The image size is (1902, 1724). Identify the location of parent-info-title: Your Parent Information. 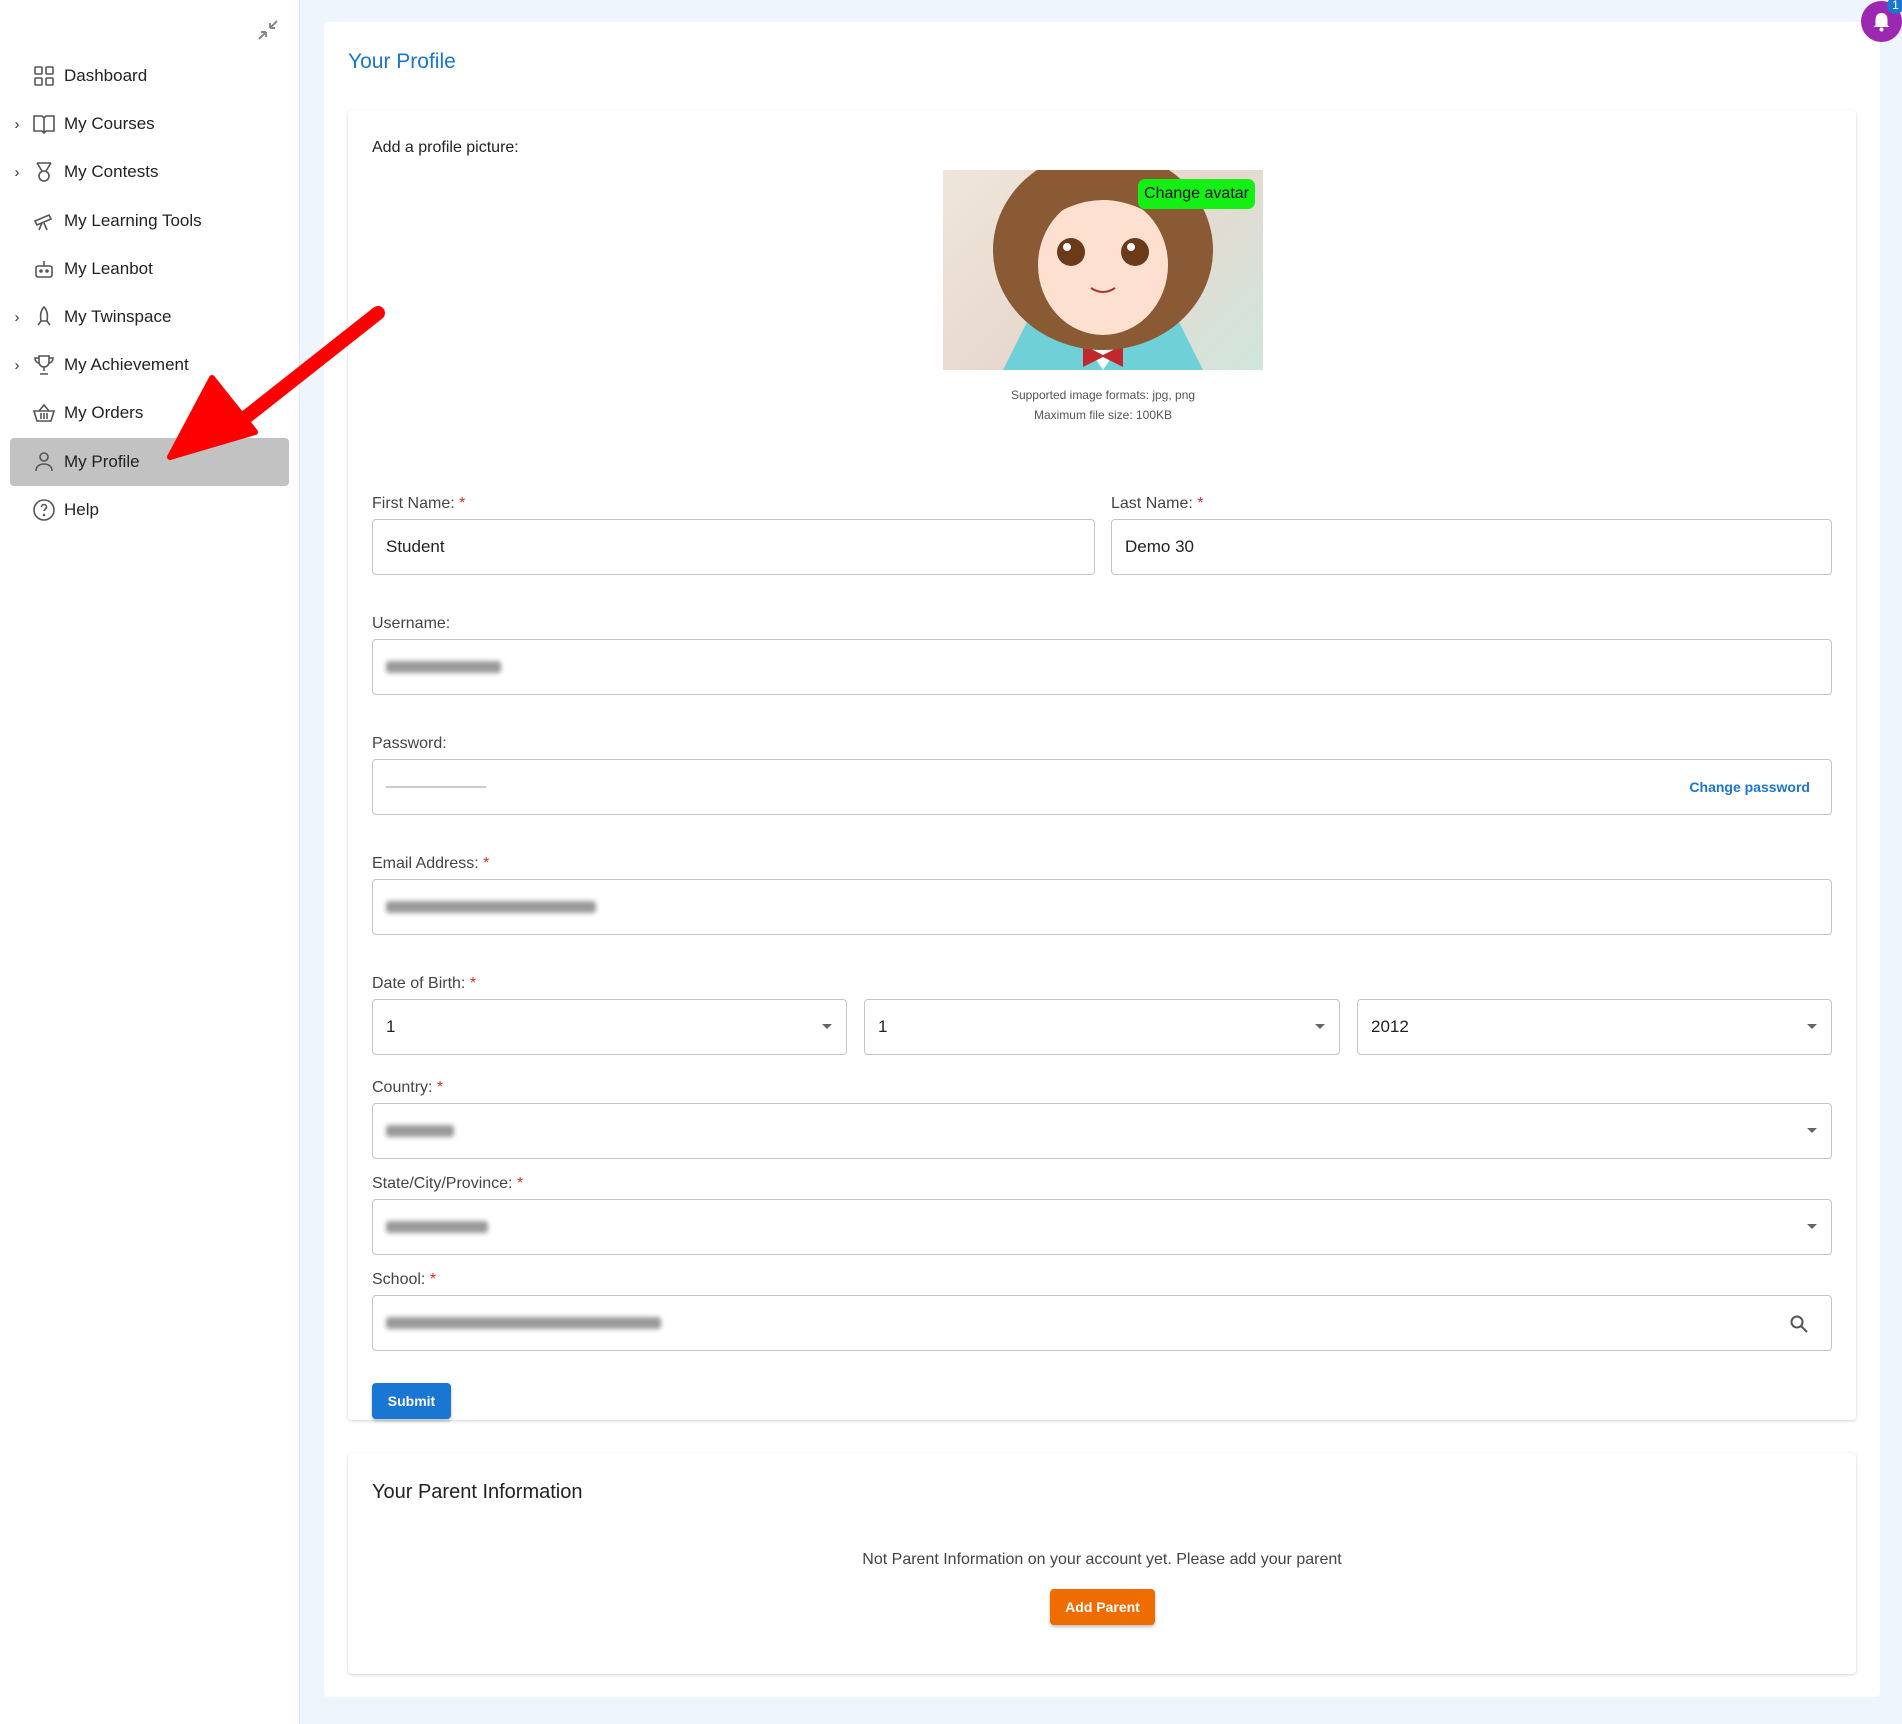
(477, 1492).